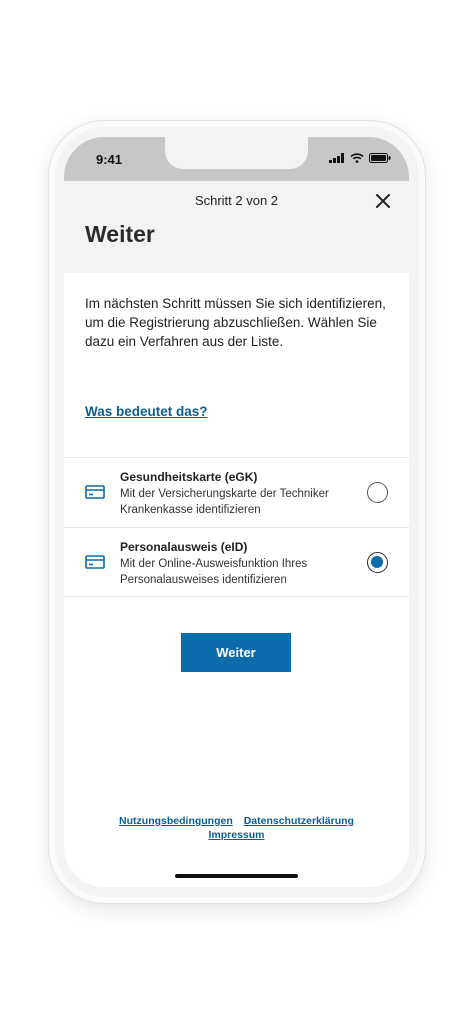 The image size is (473, 1024). What do you see at coordinates (236, 835) in the screenshot?
I see `imprint-link: Impressum` at bounding box center [236, 835].